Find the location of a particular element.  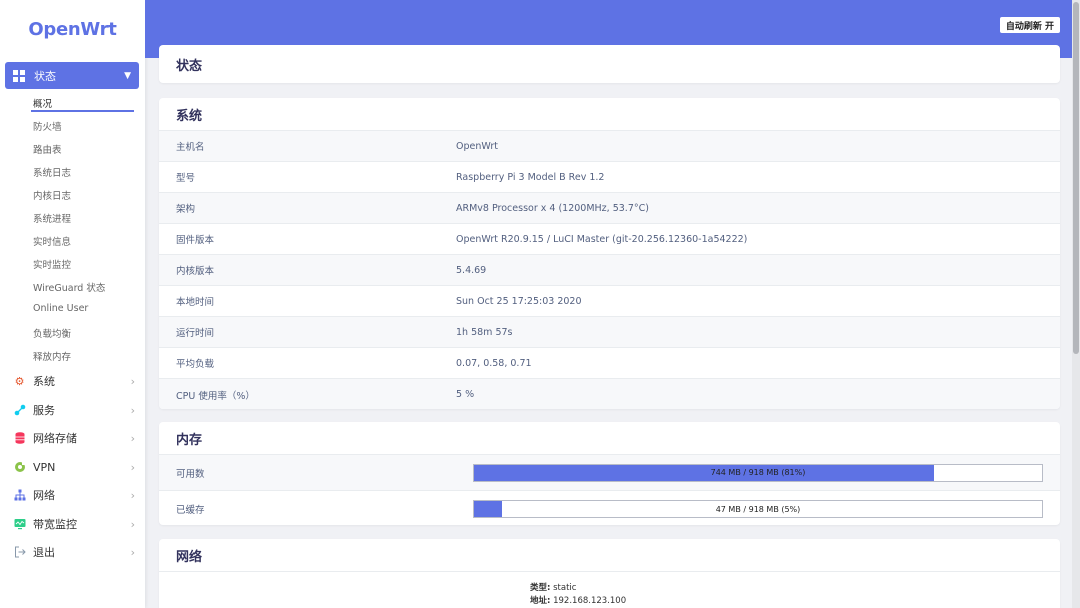

memory-cached-row: 已缓存 47 MB / 918 MB (5%) is located at coordinates (609, 508).